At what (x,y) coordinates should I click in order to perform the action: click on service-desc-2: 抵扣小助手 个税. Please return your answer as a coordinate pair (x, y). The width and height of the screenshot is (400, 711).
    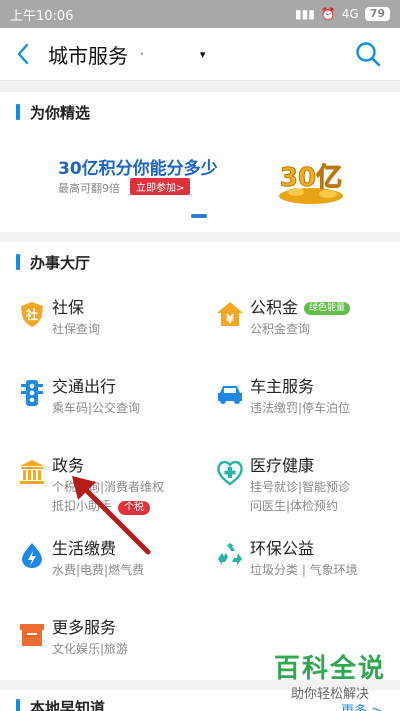
    Looking at the image, I should click on (101, 506).